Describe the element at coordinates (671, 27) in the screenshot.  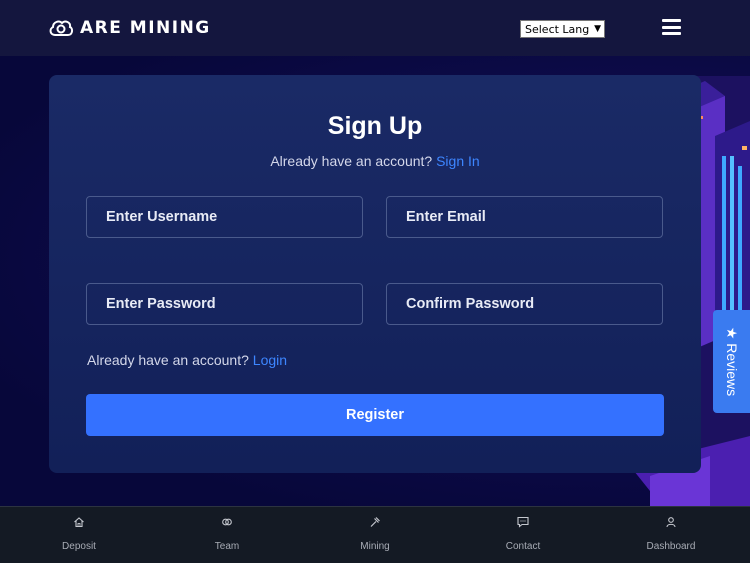
I see `hamburger-icon` at that location.